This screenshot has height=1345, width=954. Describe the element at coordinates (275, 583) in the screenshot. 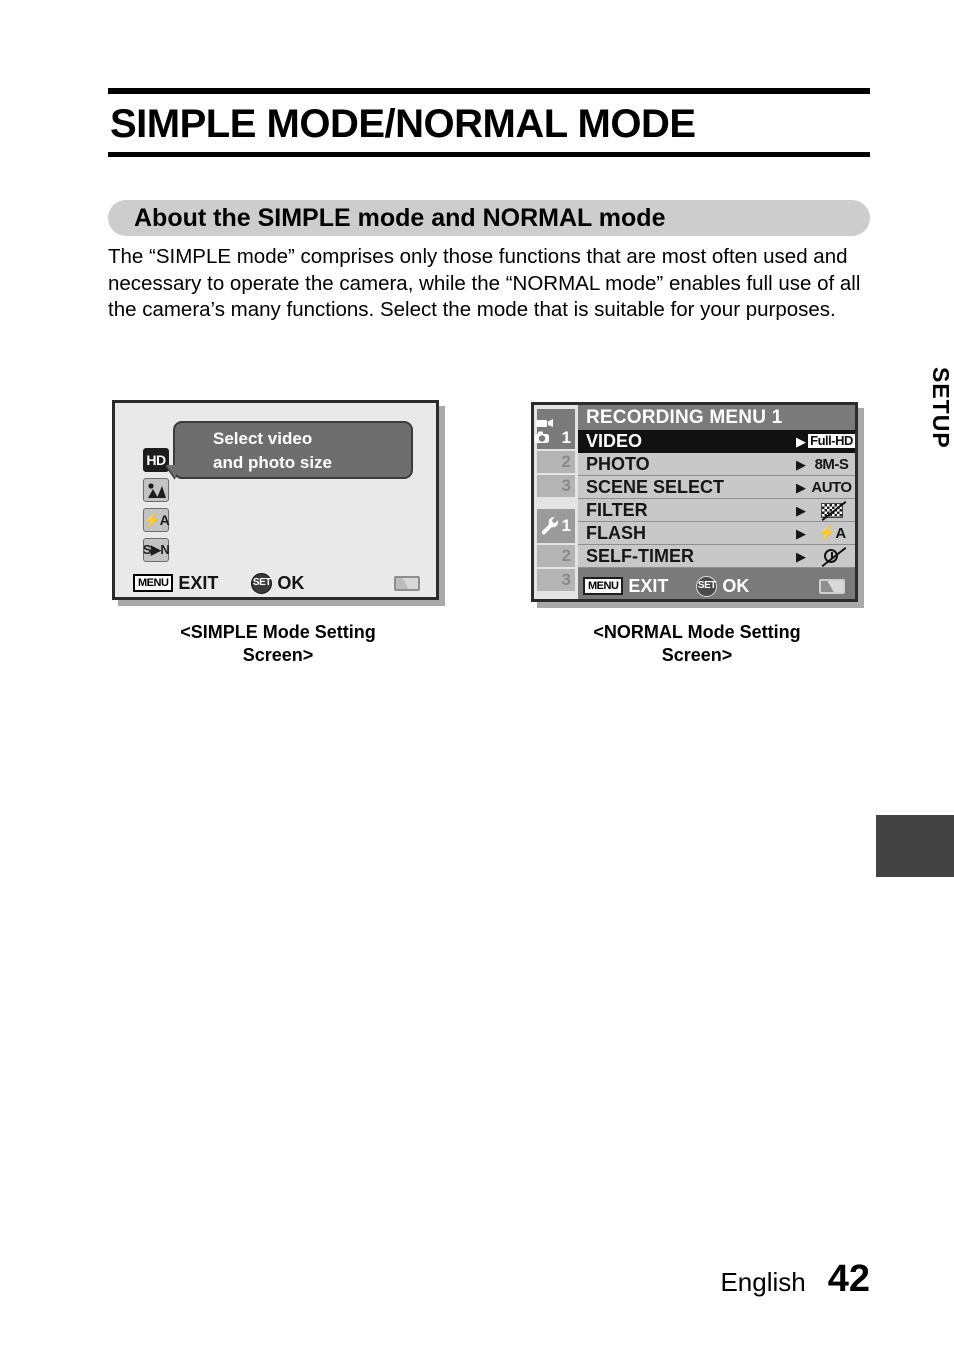

I see `simple-status-bar: MENU EXIT SET OK` at that location.